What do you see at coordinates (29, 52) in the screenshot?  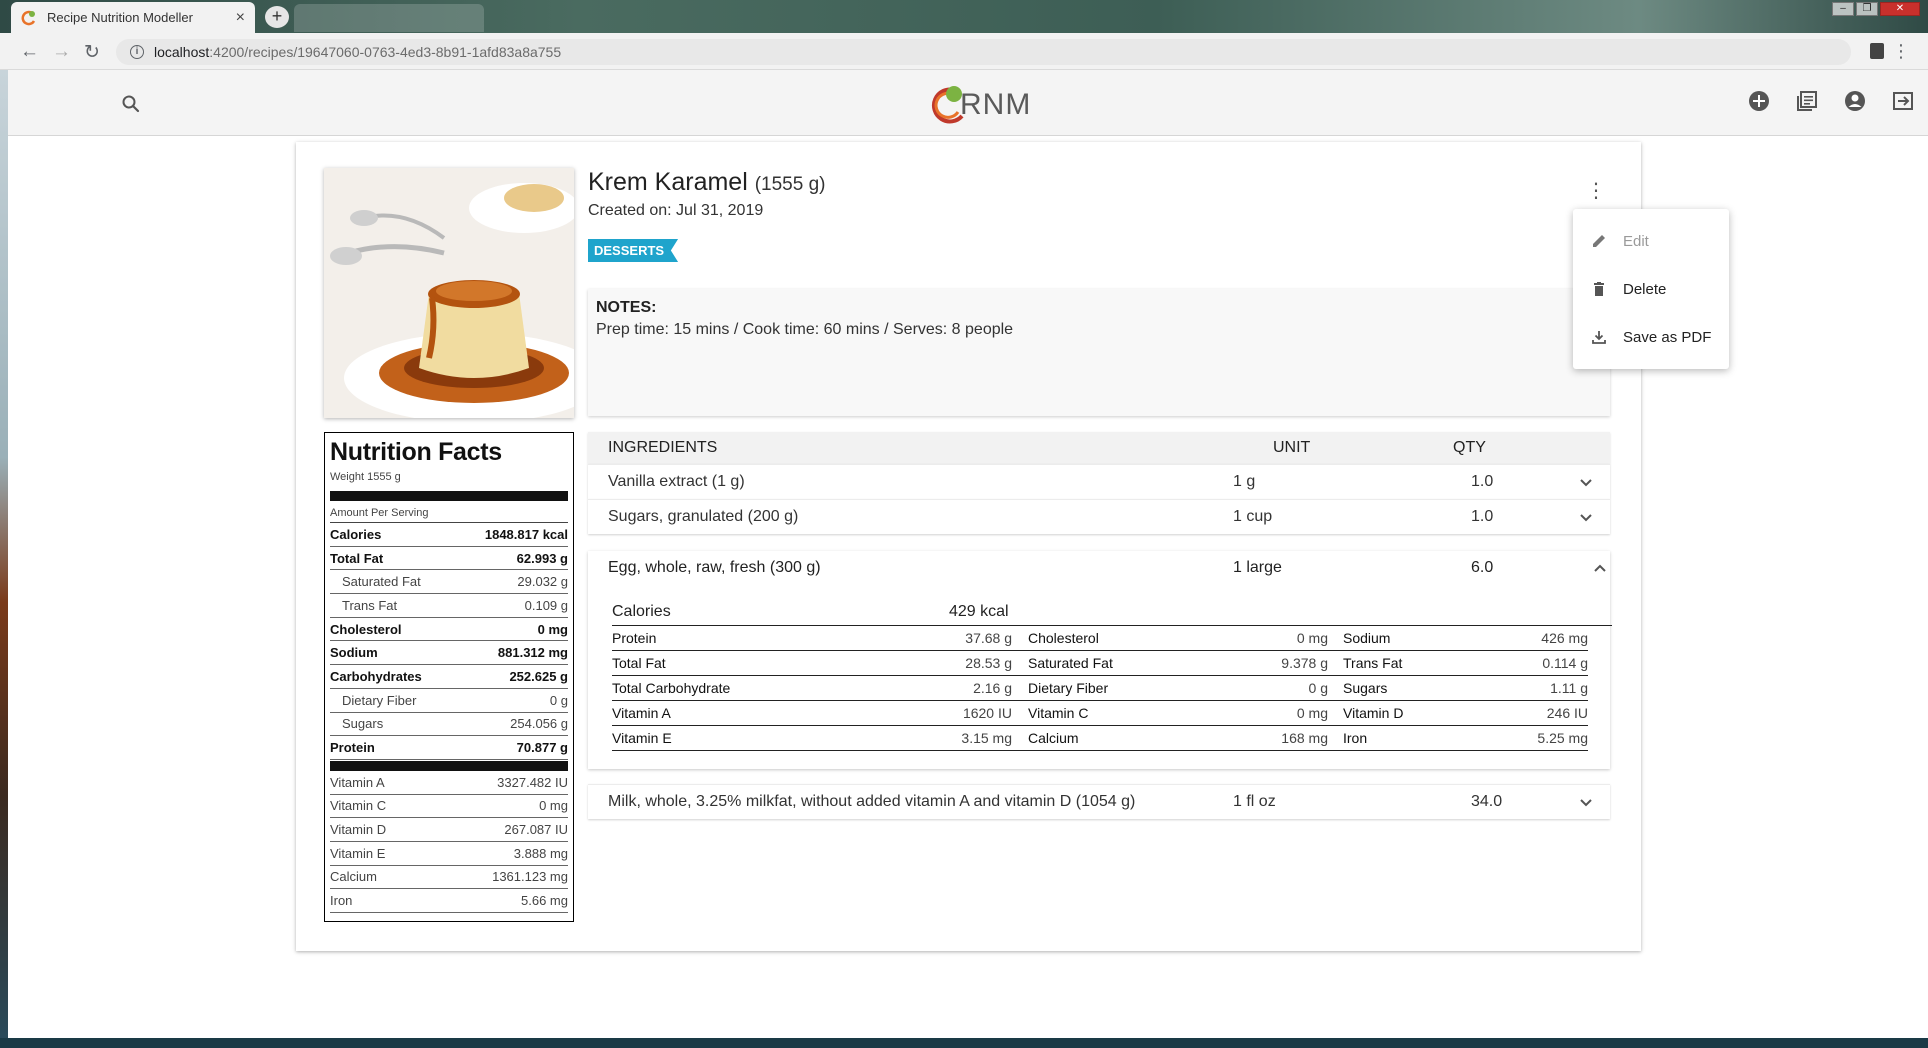 I see `back-icon: ←` at bounding box center [29, 52].